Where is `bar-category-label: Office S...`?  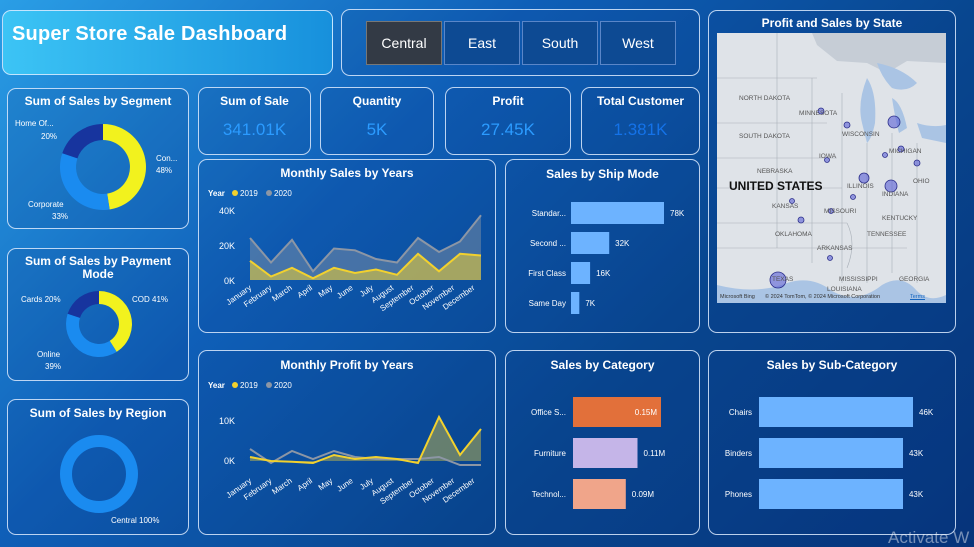 bar-category-label: Office S... is located at coordinates (548, 412).